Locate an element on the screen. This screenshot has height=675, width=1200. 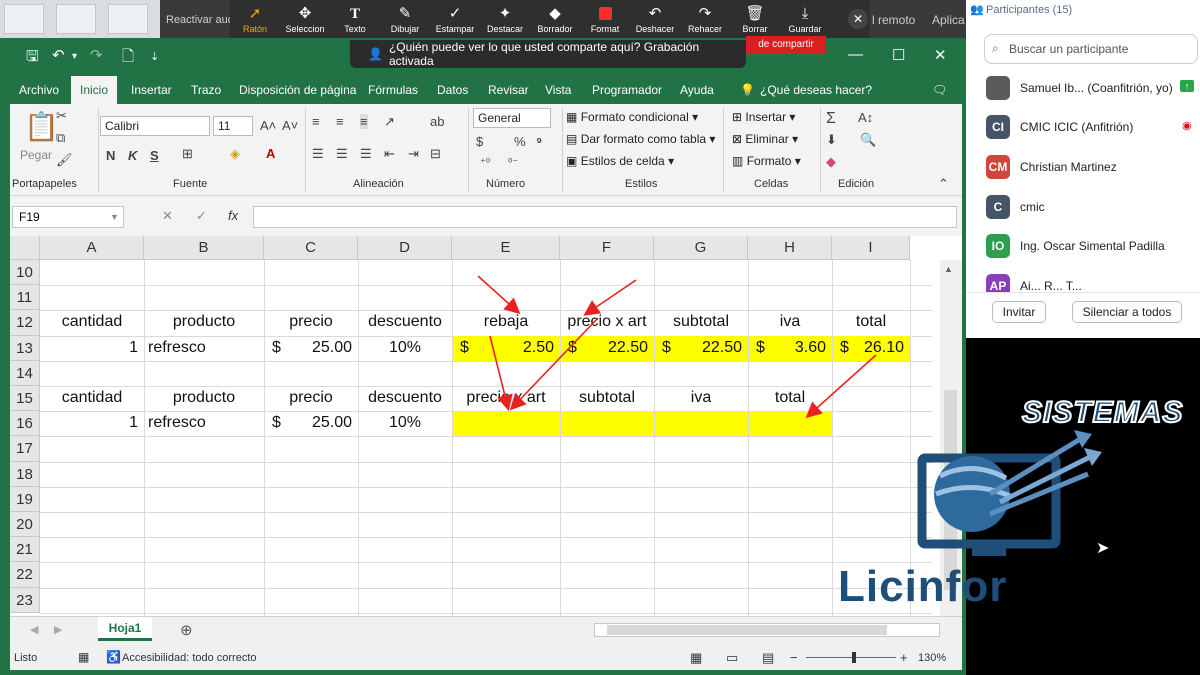
delete-cells-button: ⊠ Eliminar ▾ is located at coordinates (765, 139).